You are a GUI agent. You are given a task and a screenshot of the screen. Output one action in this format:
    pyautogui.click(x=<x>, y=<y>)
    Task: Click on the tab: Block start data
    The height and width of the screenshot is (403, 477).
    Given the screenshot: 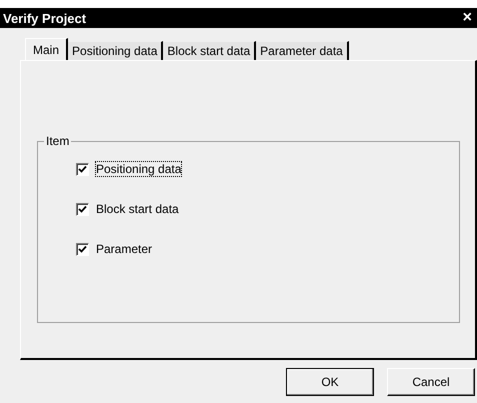 What is the action you would take?
    pyautogui.click(x=209, y=50)
    